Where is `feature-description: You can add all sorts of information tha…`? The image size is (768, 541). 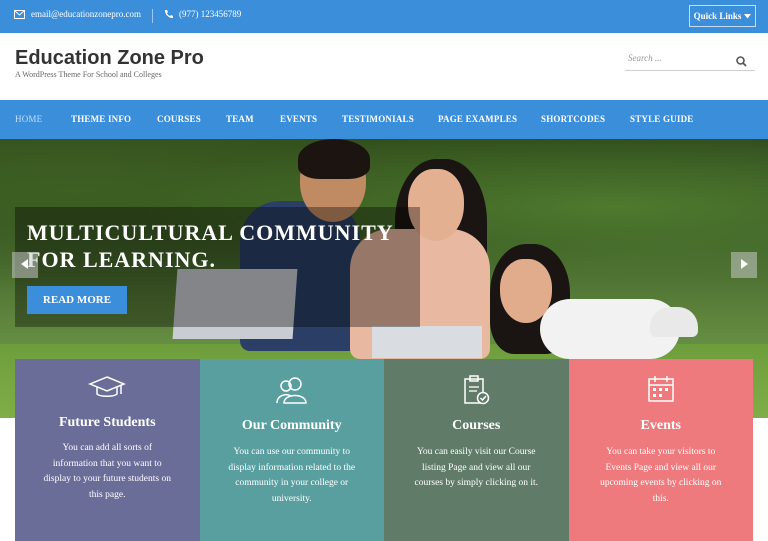 feature-description: You can add all sorts of information tha… is located at coordinates (107, 471).